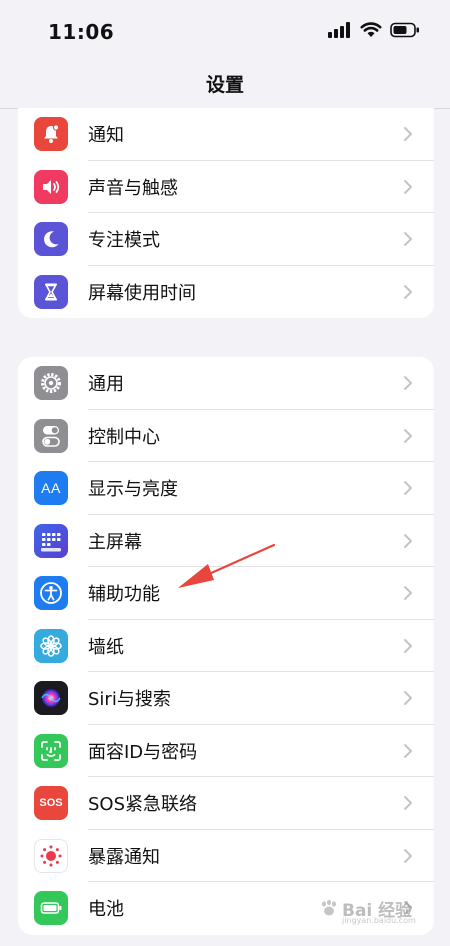 This screenshot has height=946, width=450. Describe the element at coordinates (142, 293) in the screenshot. I see `settings-row-label: 屏幕使用时间` at that location.